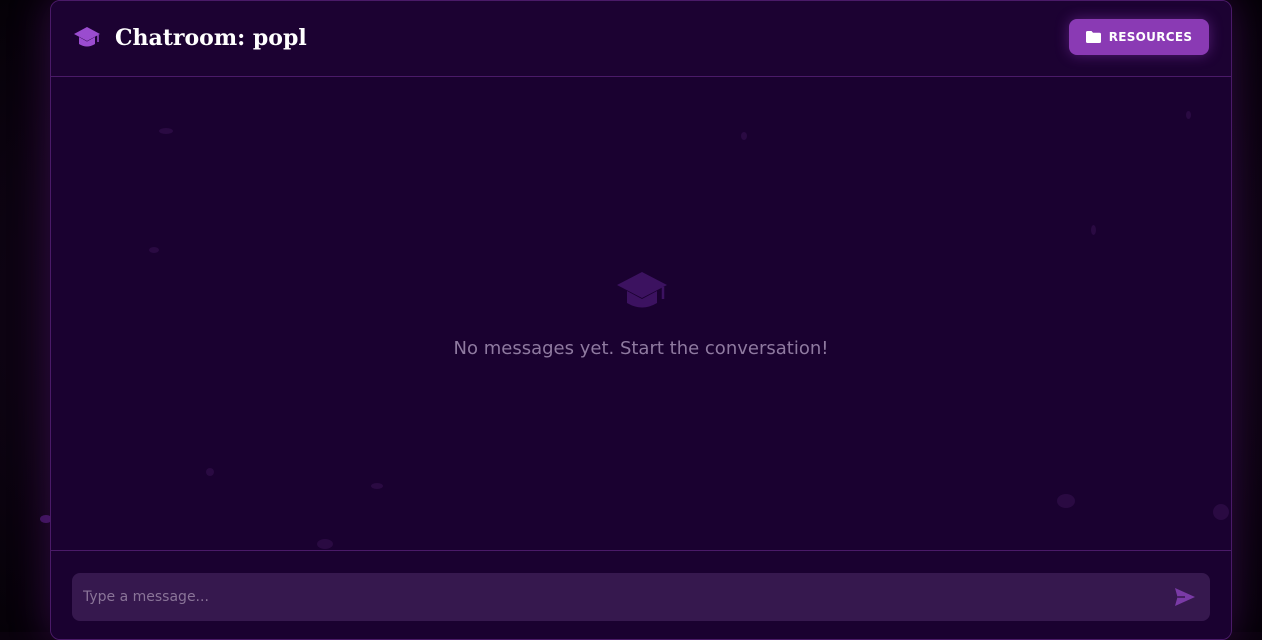  What do you see at coordinates (211, 38) in the screenshot?
I see `chatroom-title: Chatroom: popl` at bounding box center [211, 38].